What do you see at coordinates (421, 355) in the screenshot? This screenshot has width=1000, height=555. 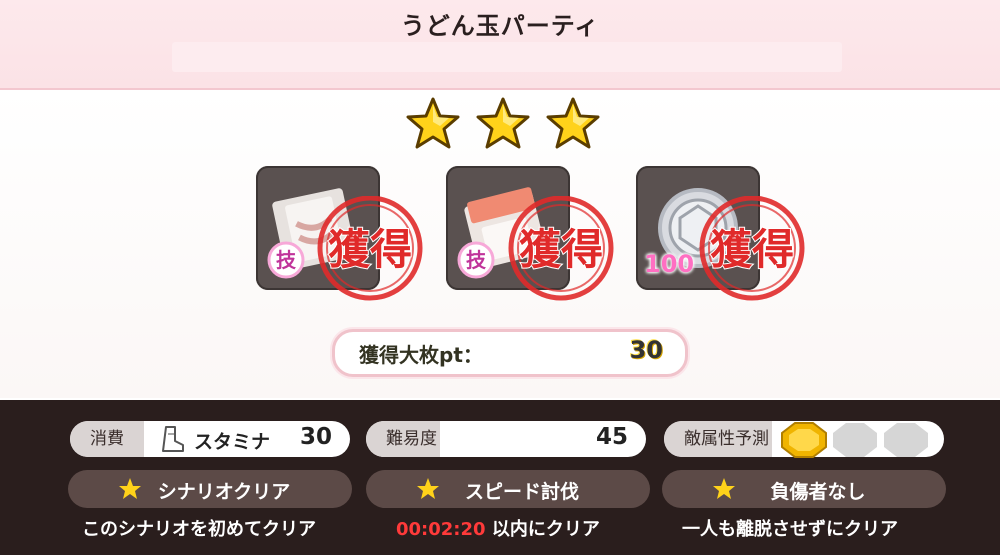 I see `points-label: 獲得大枚pt：` at bounding box center [421, 355].